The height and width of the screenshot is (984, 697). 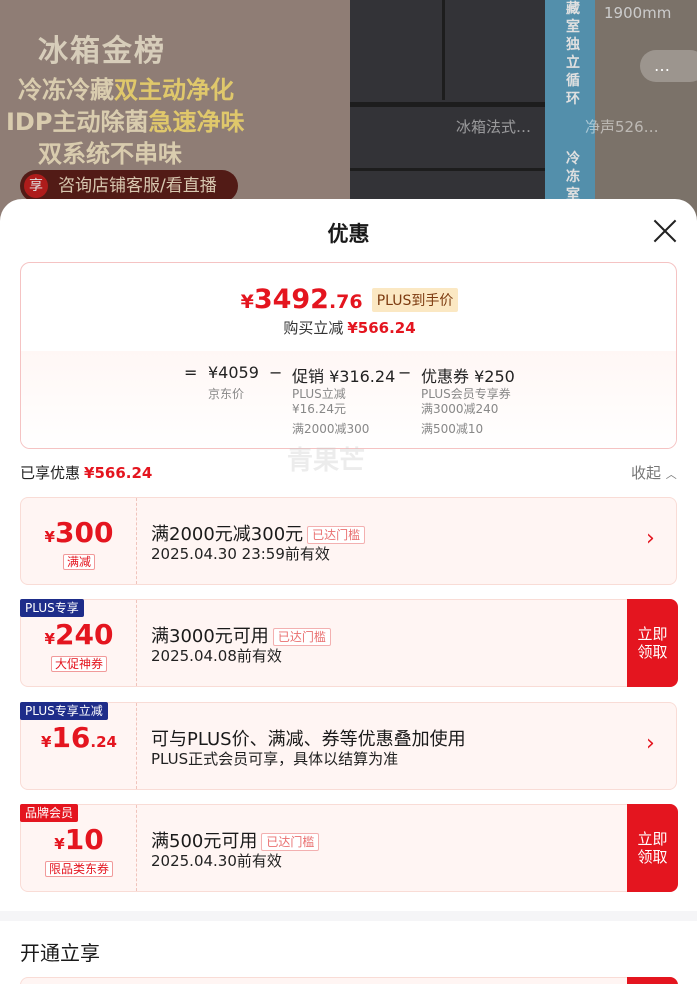 What do you see at coordinates (79, 839) in the screenshot?
I see `coupon-amount: ¥10` at bounding box center [79, 839].